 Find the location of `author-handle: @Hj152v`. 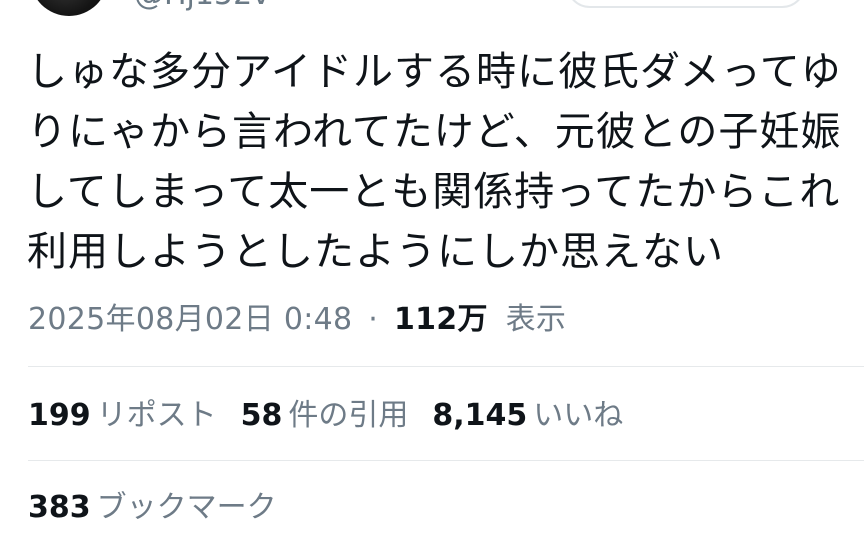

author-handle: @Hj152v is located at coordinates (202, 5).